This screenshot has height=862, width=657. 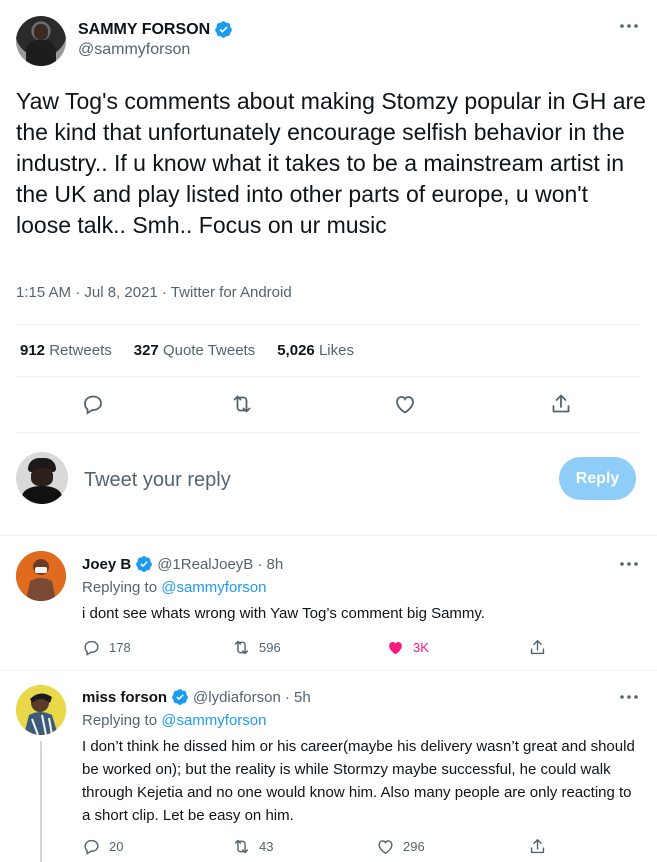 I want to click on reply-count: 20, so click(x=116, y=846).